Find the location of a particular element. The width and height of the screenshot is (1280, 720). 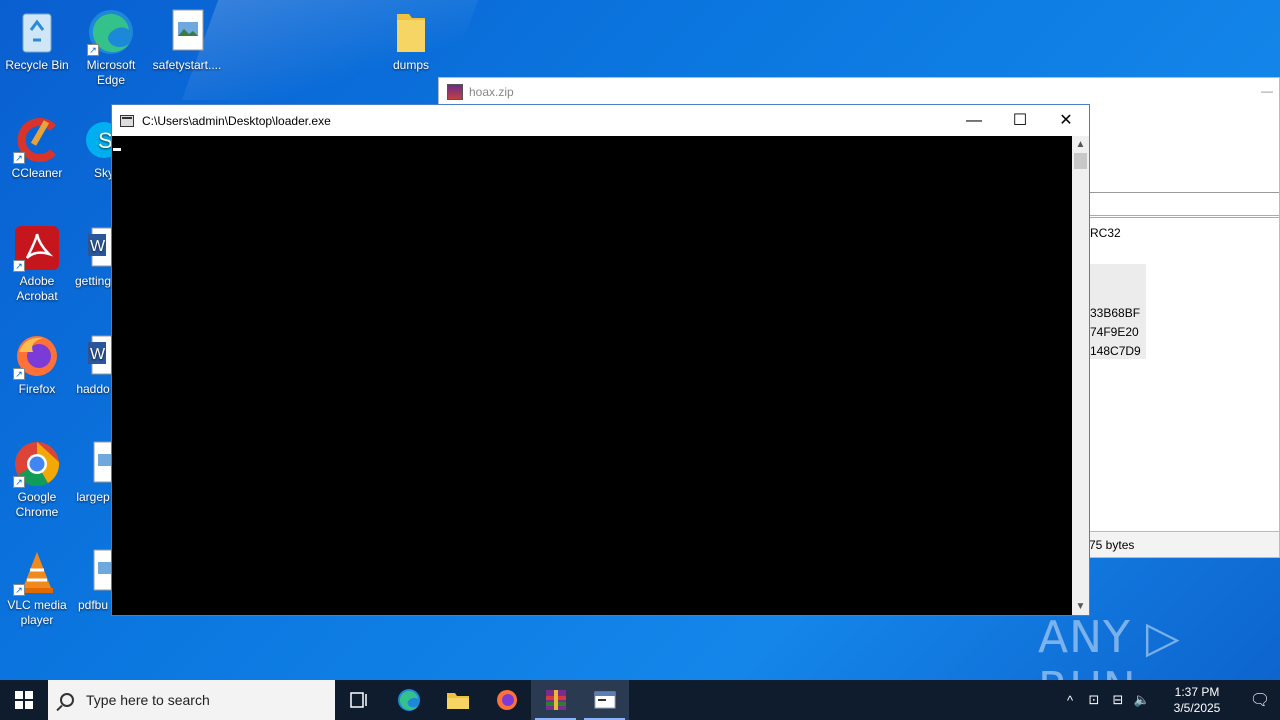

desktop-icon-dumps: dumps is located at coordinates (411, 40).